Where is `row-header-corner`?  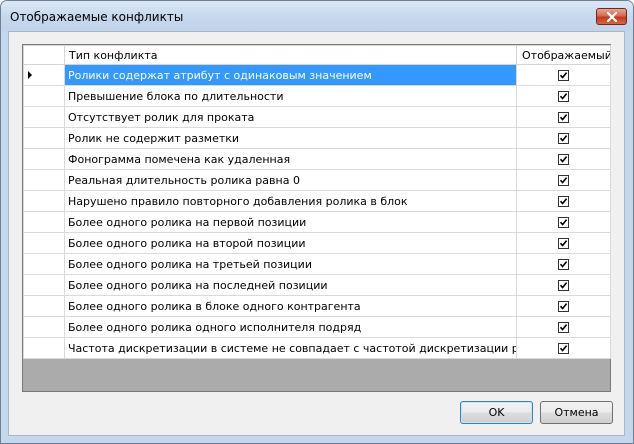
row-header-corner is located at coordinates (44, 55).